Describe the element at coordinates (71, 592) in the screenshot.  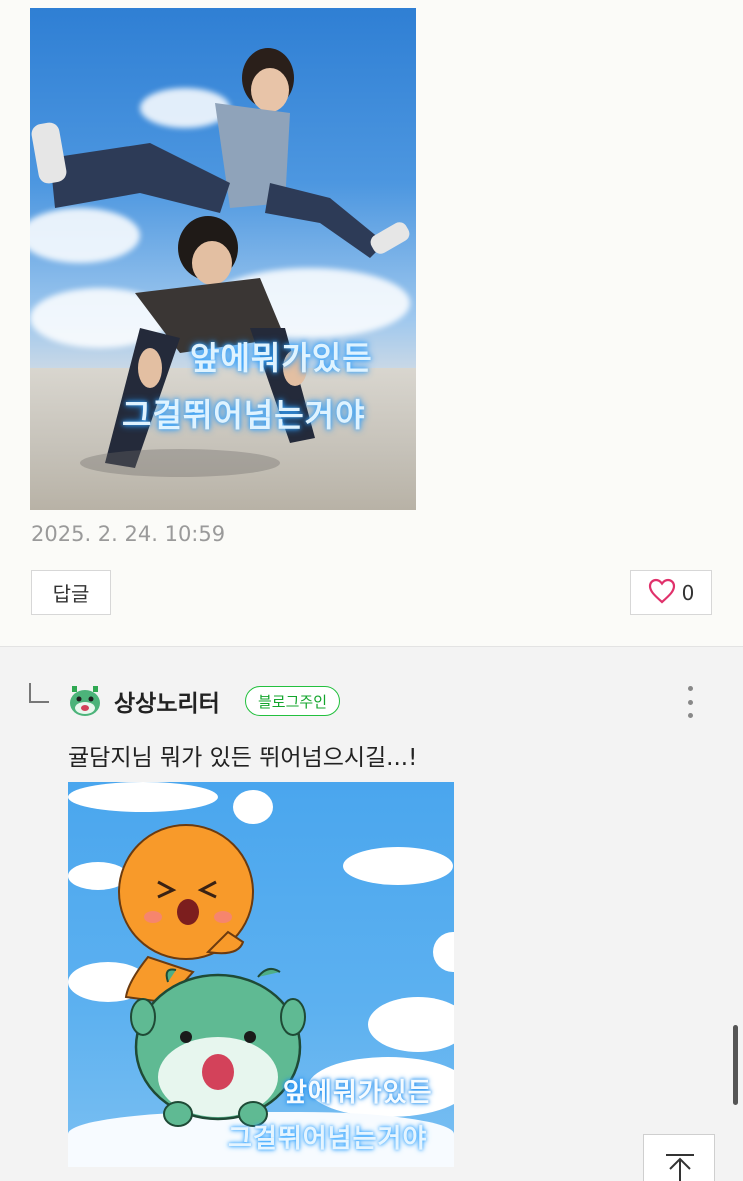
I see `reply-button: 답글` at that location.